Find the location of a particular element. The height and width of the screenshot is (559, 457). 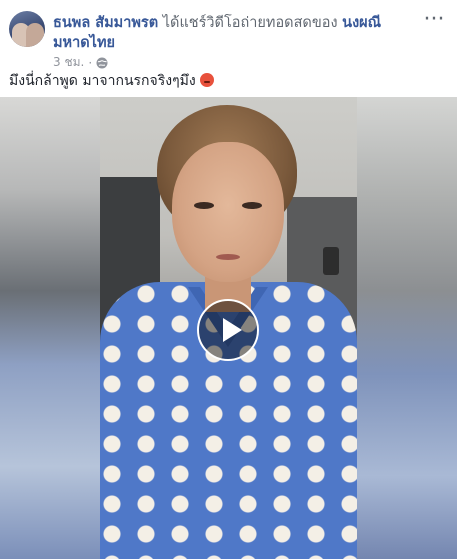

person-face is located at coordinates (228, 212).